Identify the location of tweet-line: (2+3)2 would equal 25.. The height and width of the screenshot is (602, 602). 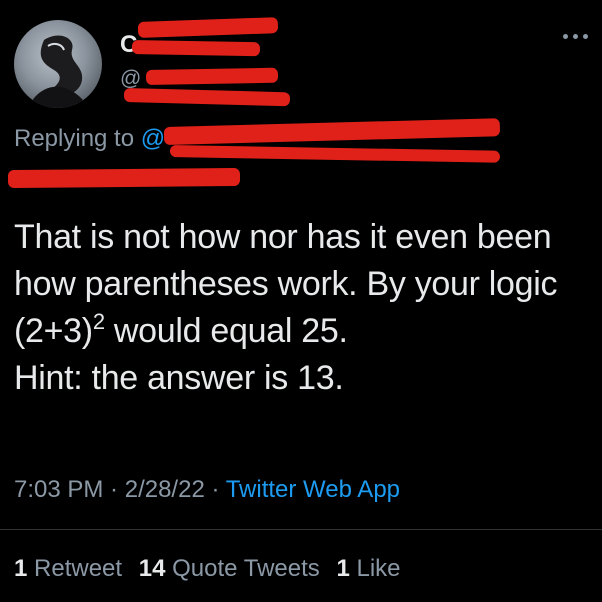
(304, 331).